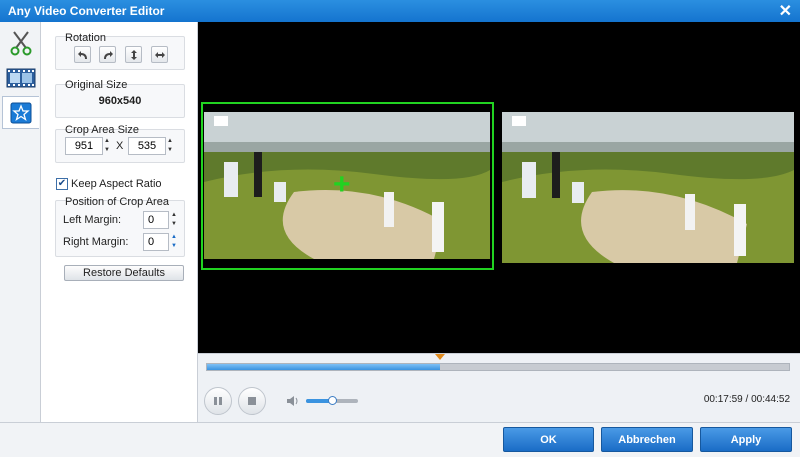 The image size is (800, 457). What do you see at coordinates (92, 220) in the screenshot?
I see `left-margin-label: Left Margin:` at bounding box center [92, 220].